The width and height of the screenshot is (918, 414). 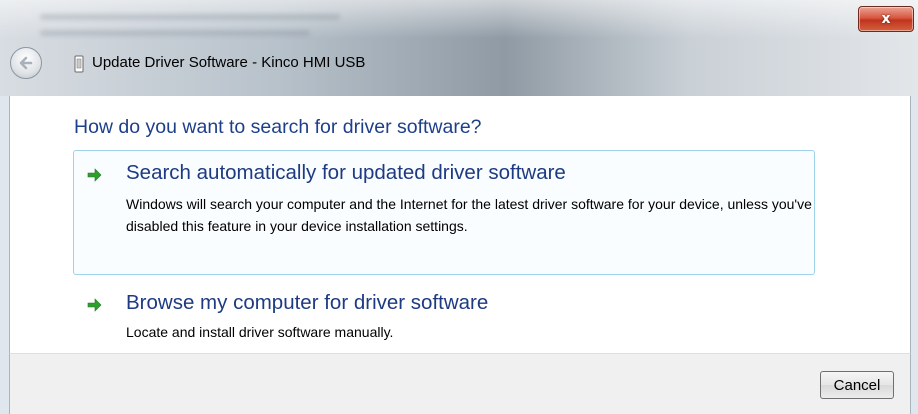 What do you see at coordinates (307, 302) in the screenshot?
I see `option-title: Browse my computer for driver software` at bounding box center [307, 302].